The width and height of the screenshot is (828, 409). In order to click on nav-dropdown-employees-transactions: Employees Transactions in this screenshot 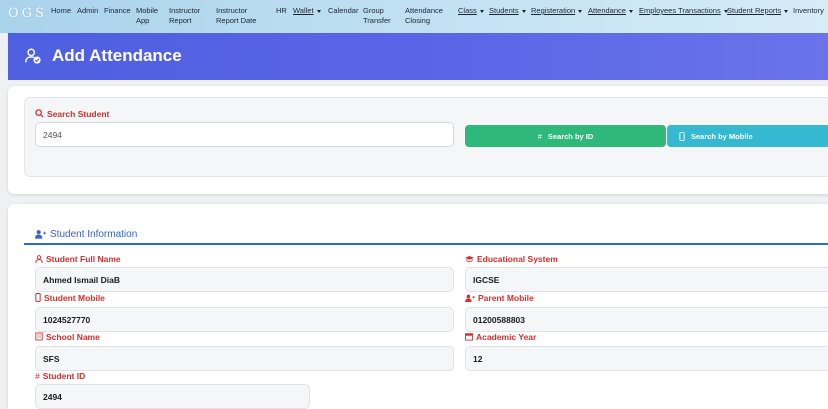, I will do `click(683, 11)`.